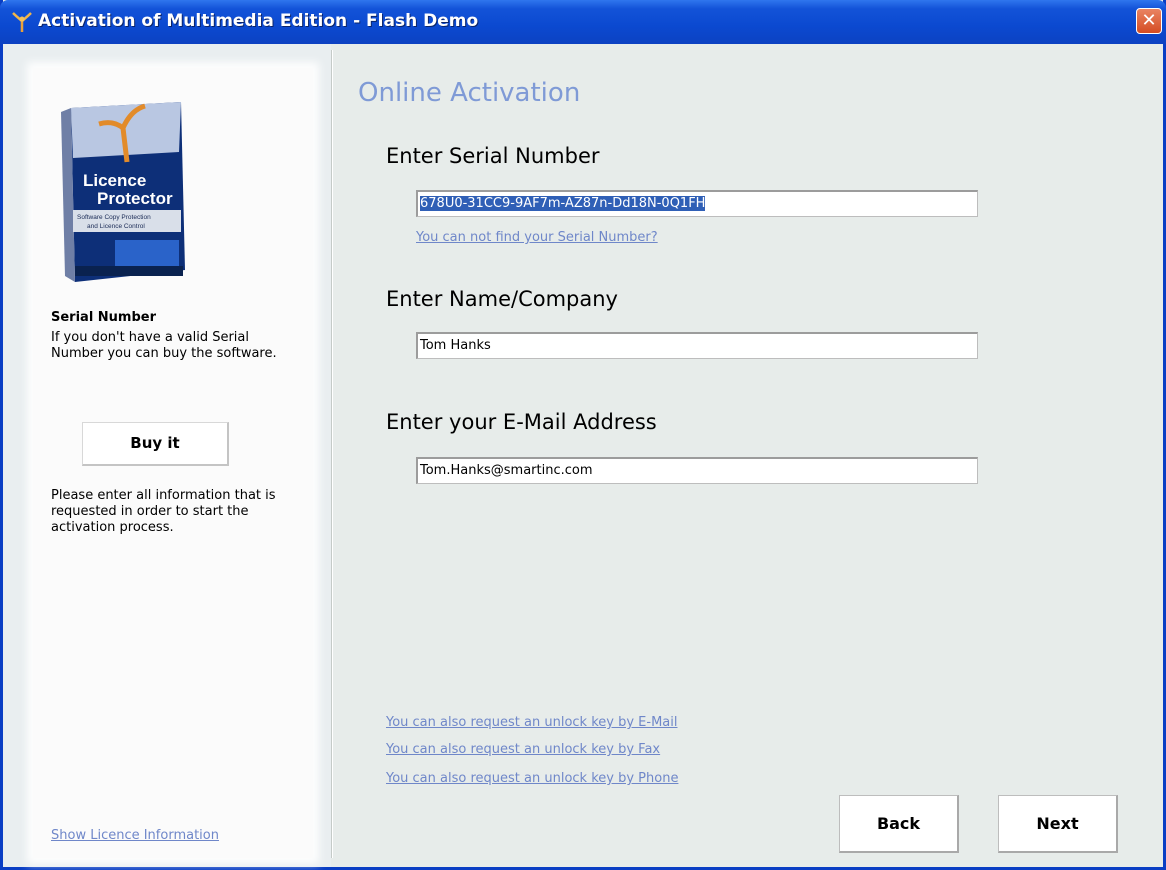 The width and height of the screenshot is (1166, 870). Describe the element at coordinates (537, 237) in the screenshot. I see `find-serial-number-link: You can not find your Serial Number?` at that location.